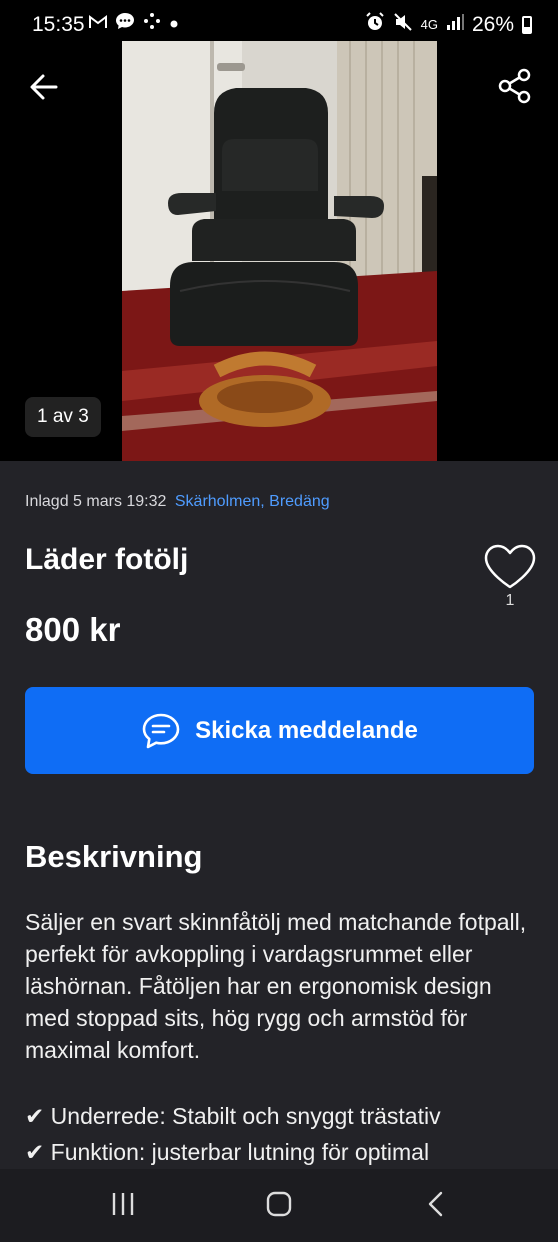 The width and height of the screenshot is (558, 1242). I want to click on heart-icon, so click(510, 566).